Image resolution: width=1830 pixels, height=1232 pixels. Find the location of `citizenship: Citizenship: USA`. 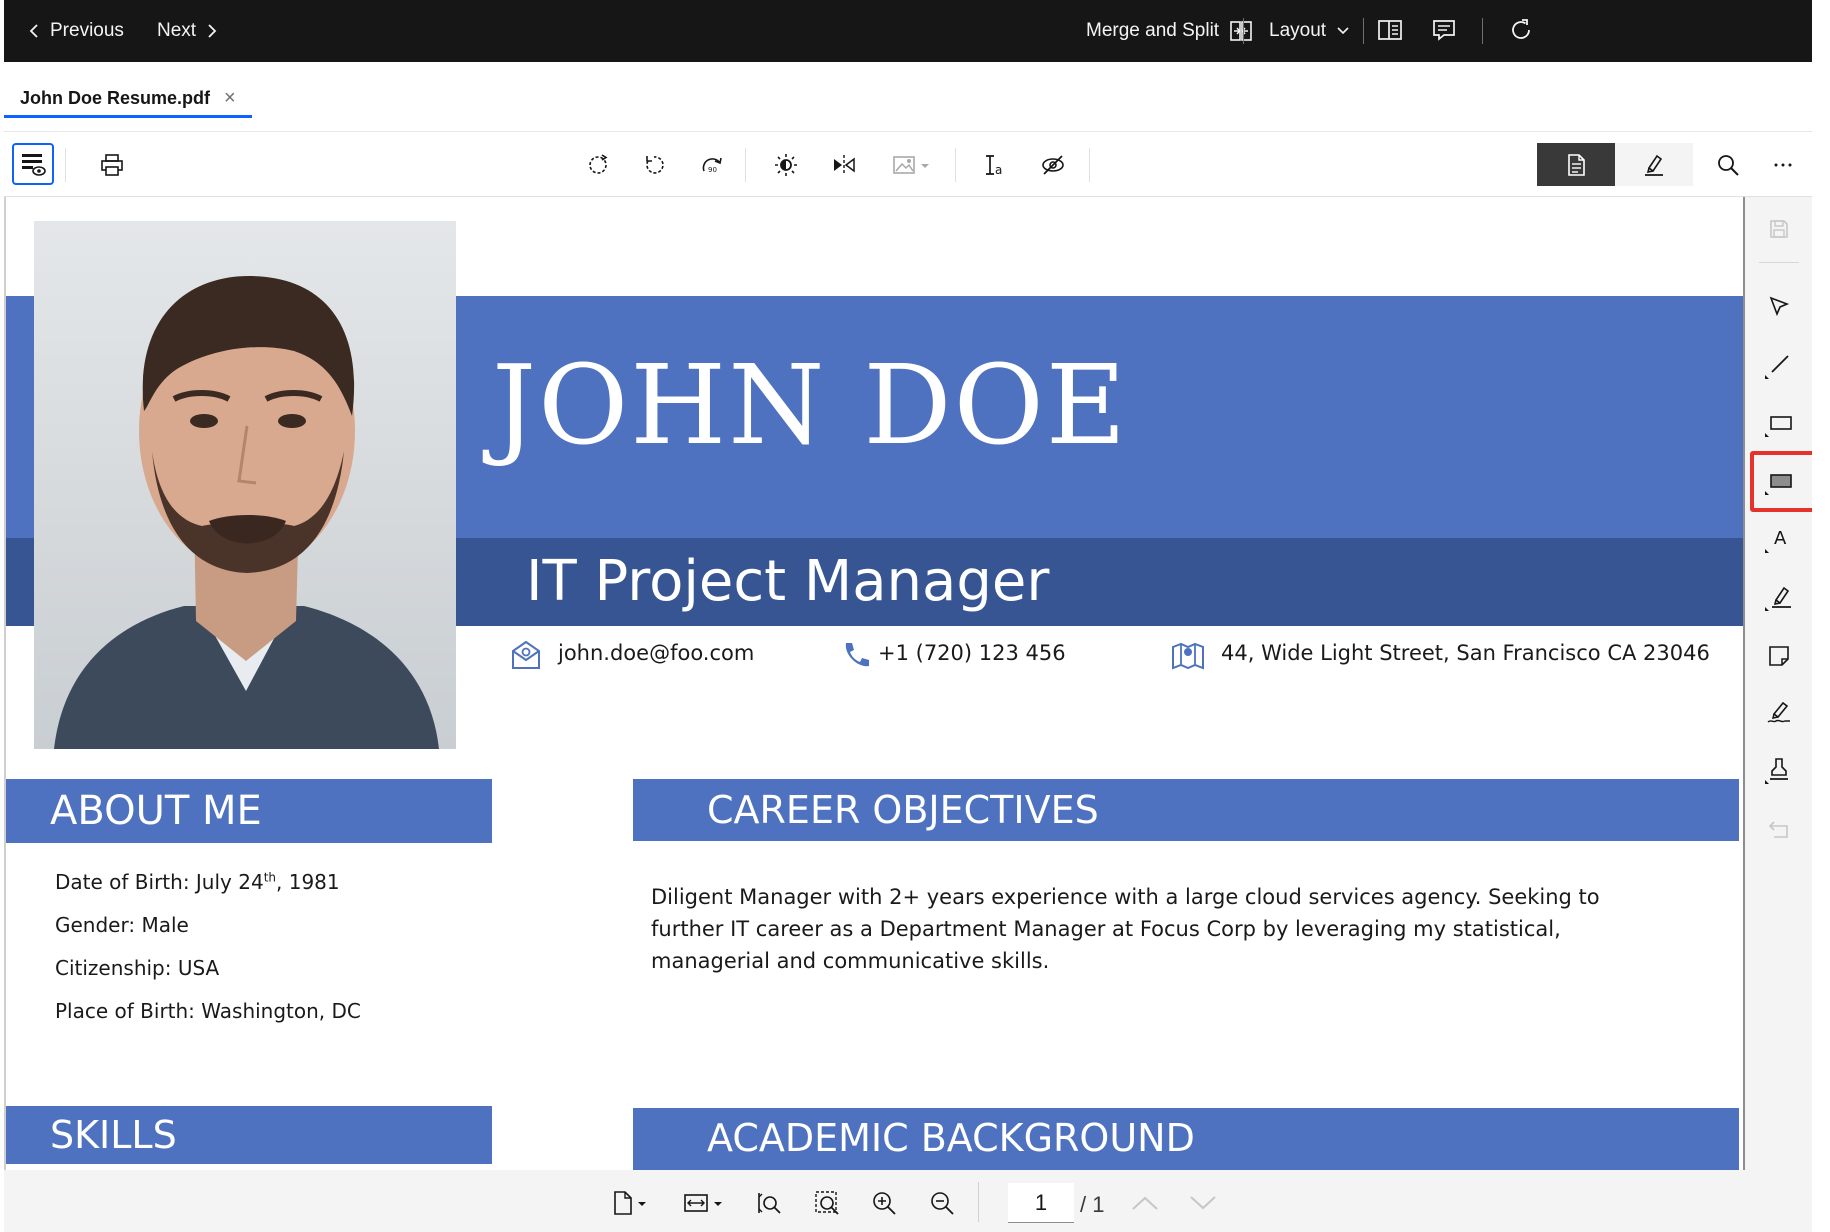

citizenship: Citizenship: USA is located at coordinates (137, 968).